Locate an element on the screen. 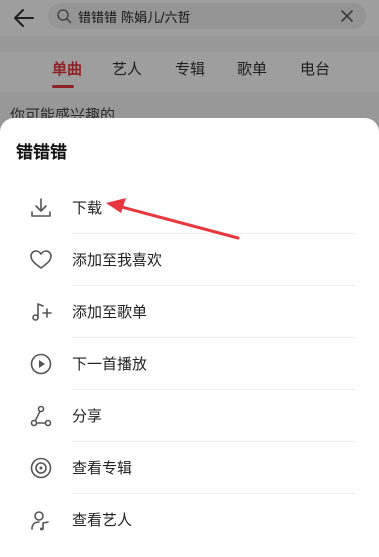 The width and height of the screenshot is (379, 557). album-icon is located at coordinates (41, 468).